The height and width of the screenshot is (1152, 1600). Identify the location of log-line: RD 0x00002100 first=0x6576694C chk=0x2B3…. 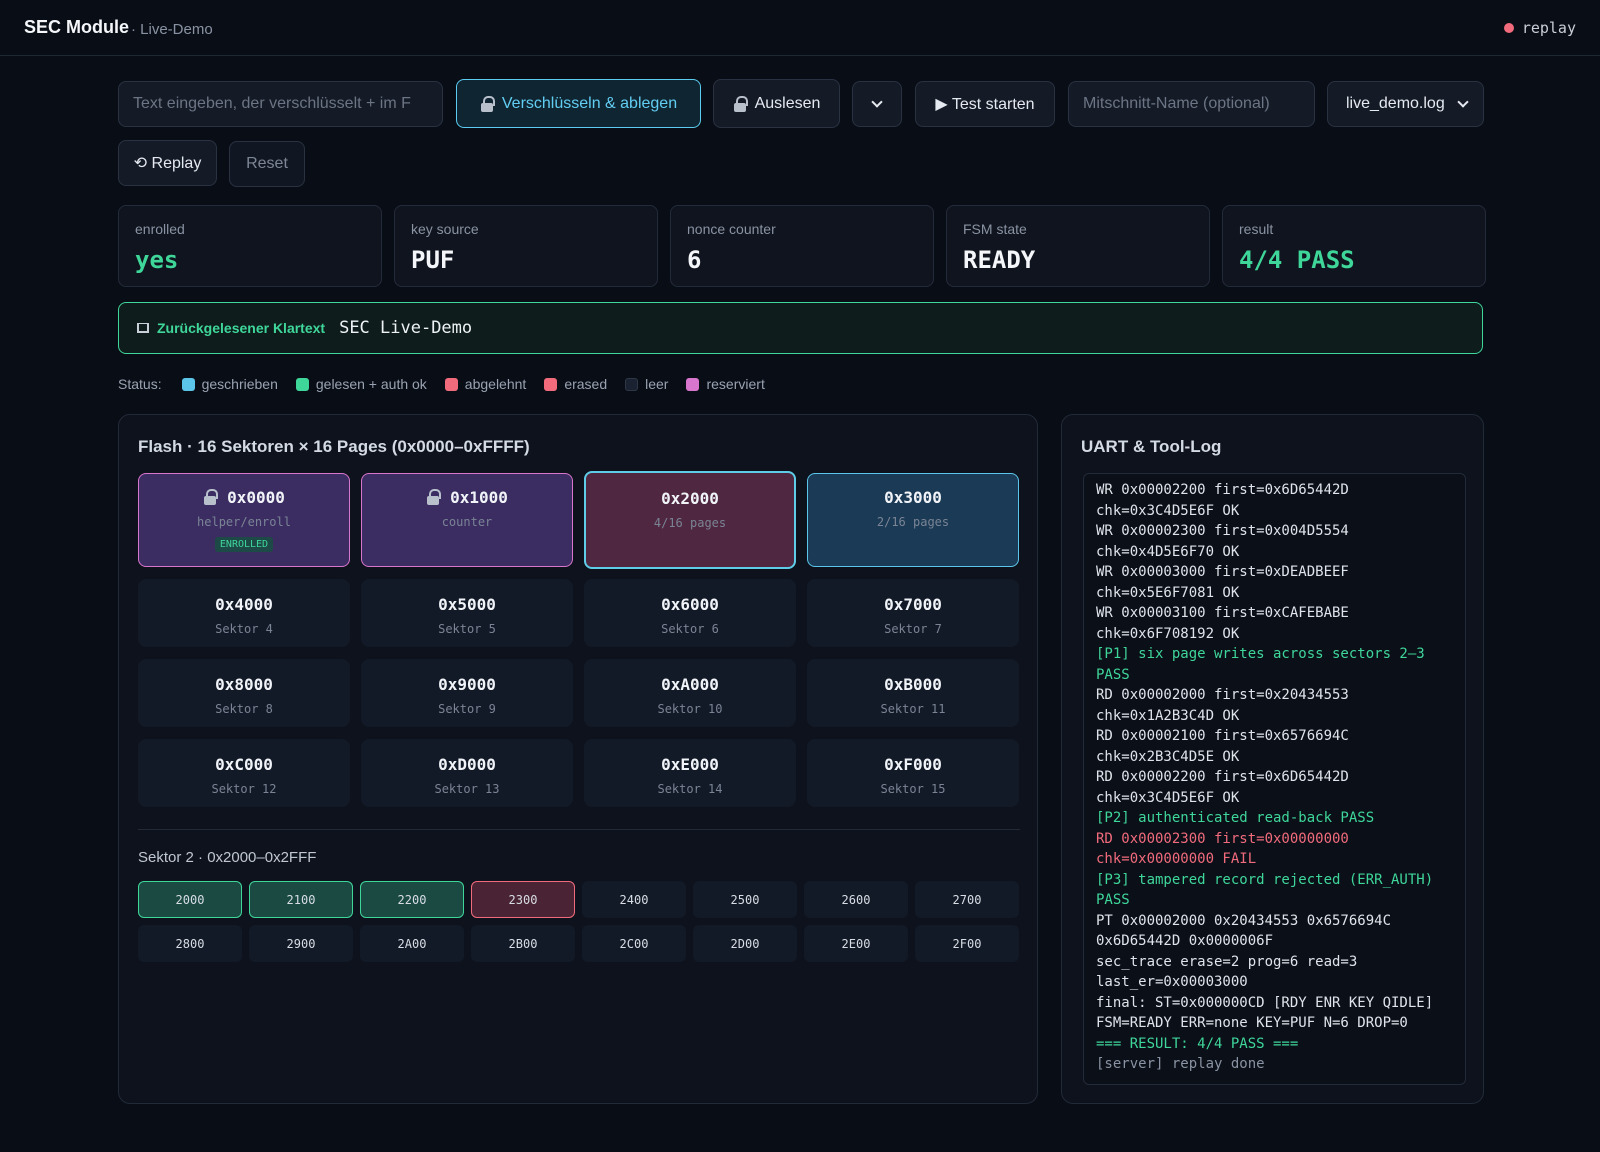
(1227, 746).